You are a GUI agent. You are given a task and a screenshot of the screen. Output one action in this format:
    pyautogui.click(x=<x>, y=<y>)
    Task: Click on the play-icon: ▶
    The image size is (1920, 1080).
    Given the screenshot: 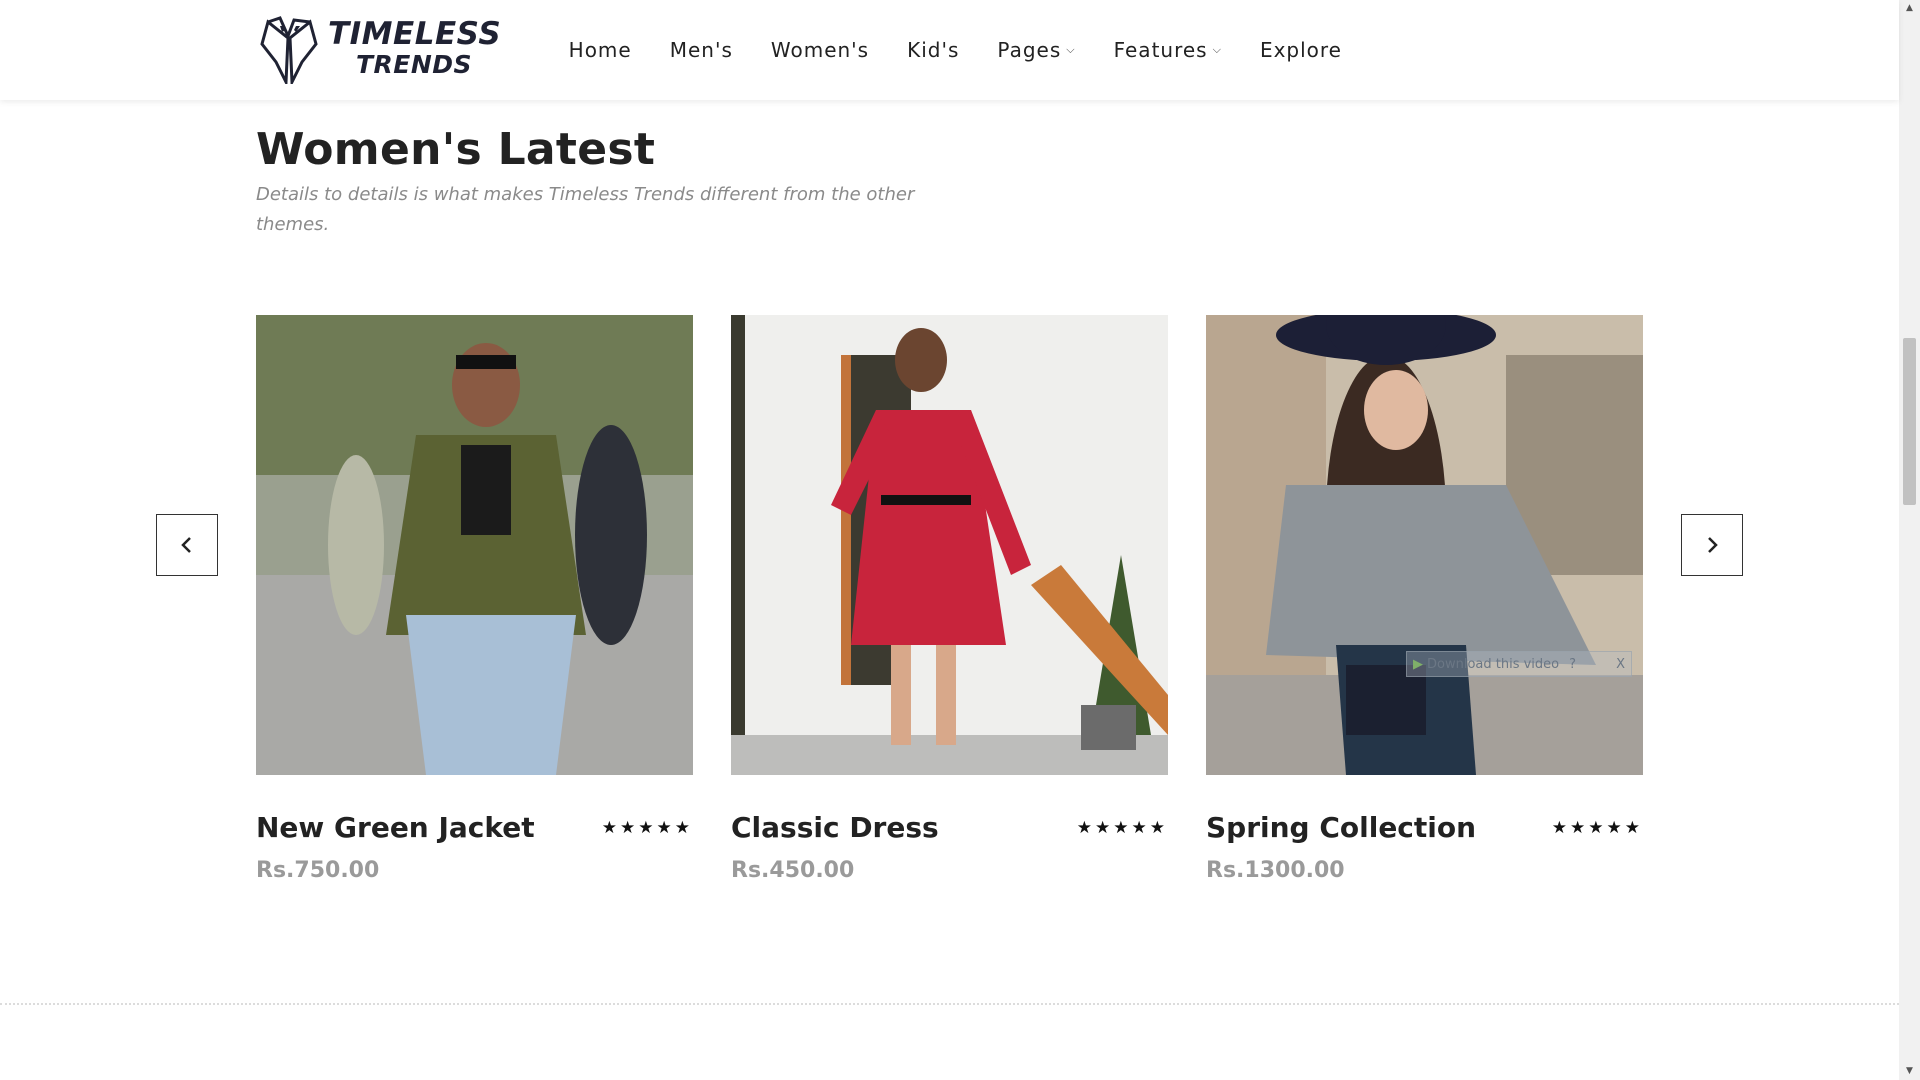 What is the action you would take?
    pyautogui.click(x=1418, y=664)
    